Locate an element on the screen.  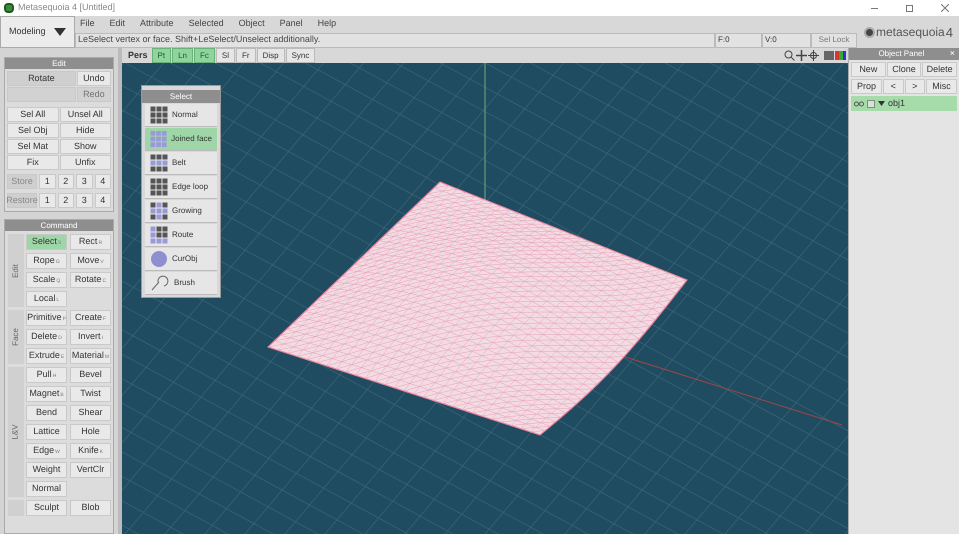
view-toggle: Fr is located at coordinates (246, 55).